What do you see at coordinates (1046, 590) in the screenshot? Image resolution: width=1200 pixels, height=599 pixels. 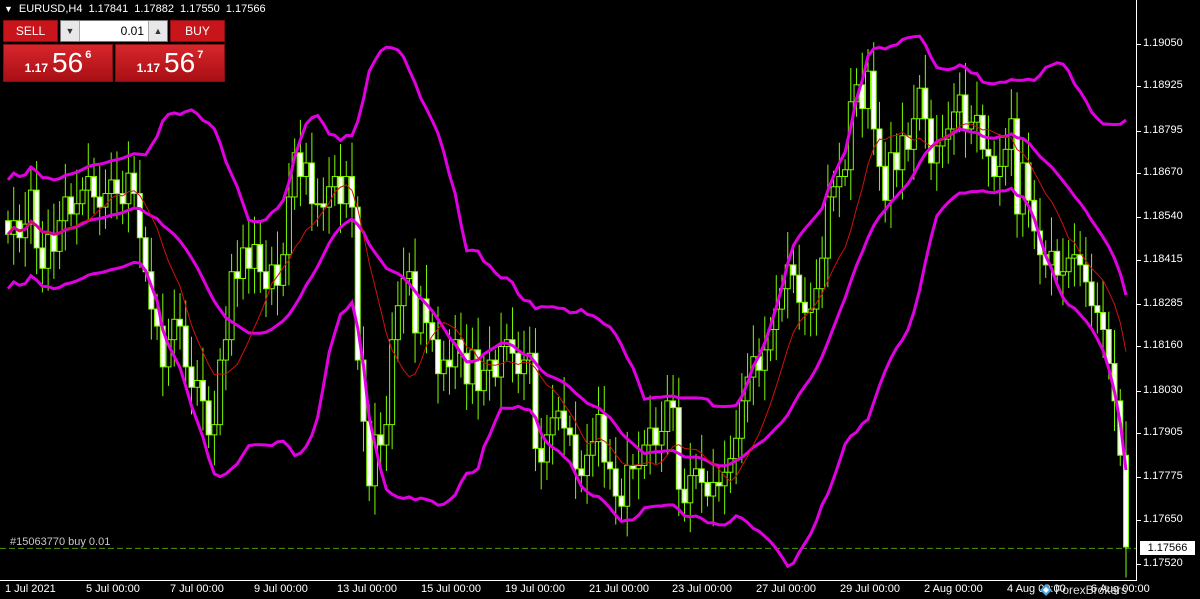 I see `forexbrokers-logo-icon` at bounding box center [1046, 590].